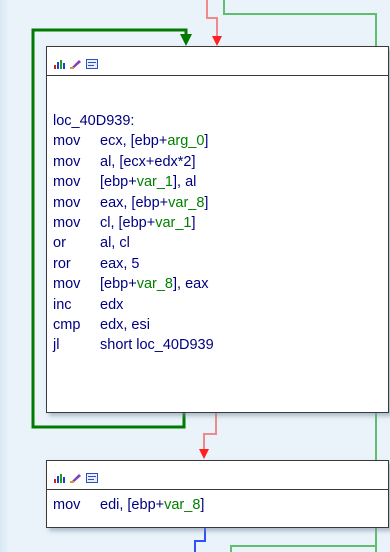 Image resolution: width=390 pixels, height=552 pixels. What do you see at coordinates (185, 141) in the screenshot?
I see `stack-variable: arg_0` at bounding box center [185, 141].